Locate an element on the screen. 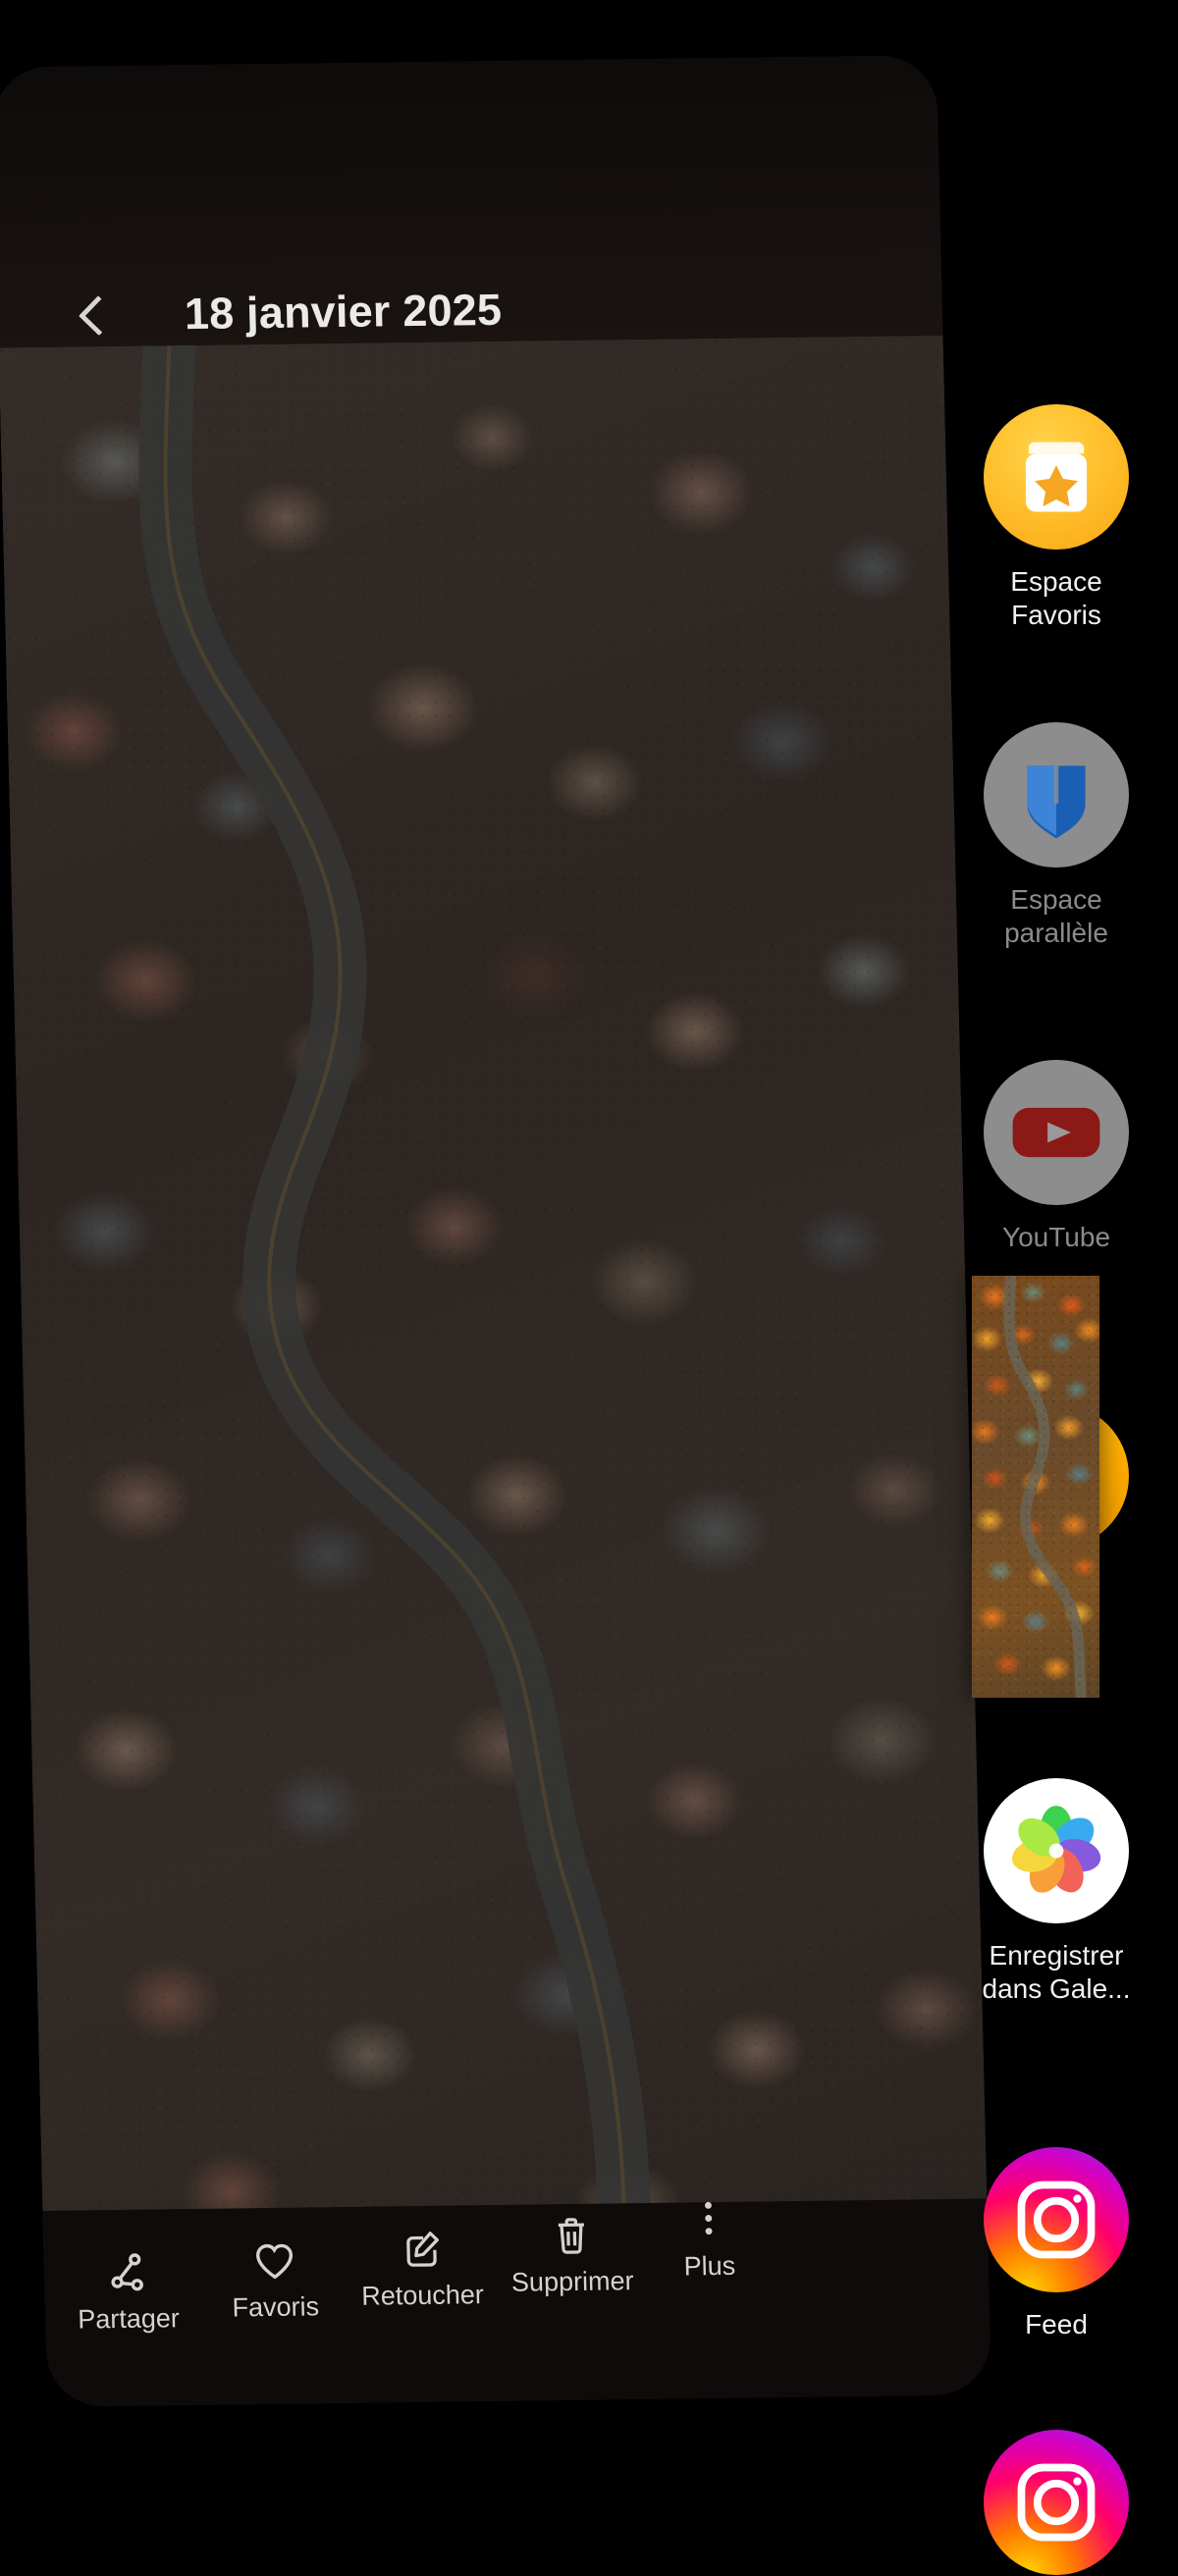  share-item-espace-parallele: Espace parallèle is located at coordinates (1056, 836).